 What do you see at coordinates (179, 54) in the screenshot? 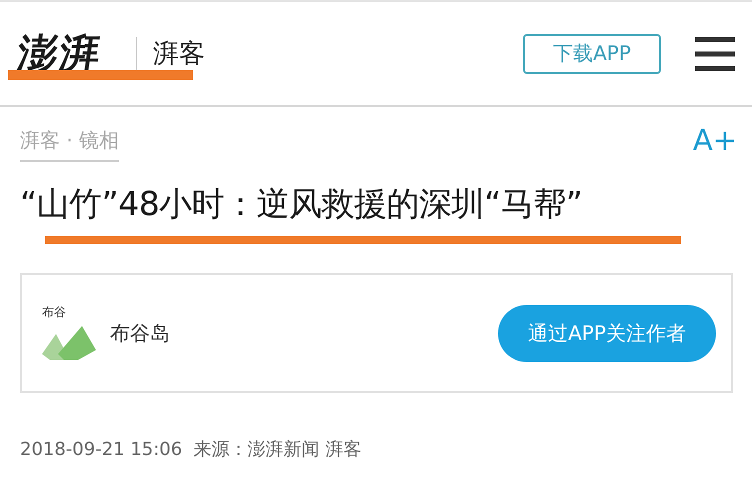
I see `channel-name: 湃客` at bounding box center [179, 54].